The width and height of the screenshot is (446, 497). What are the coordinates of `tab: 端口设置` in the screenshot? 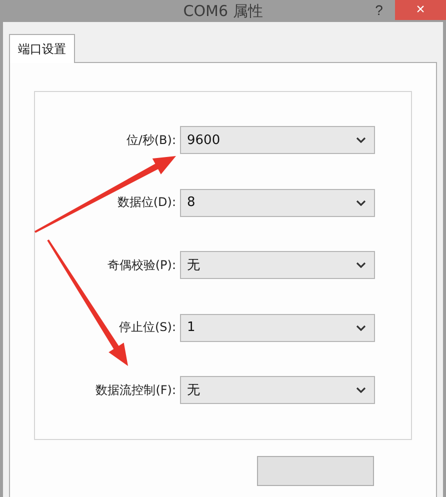 It's located at (42, 48).